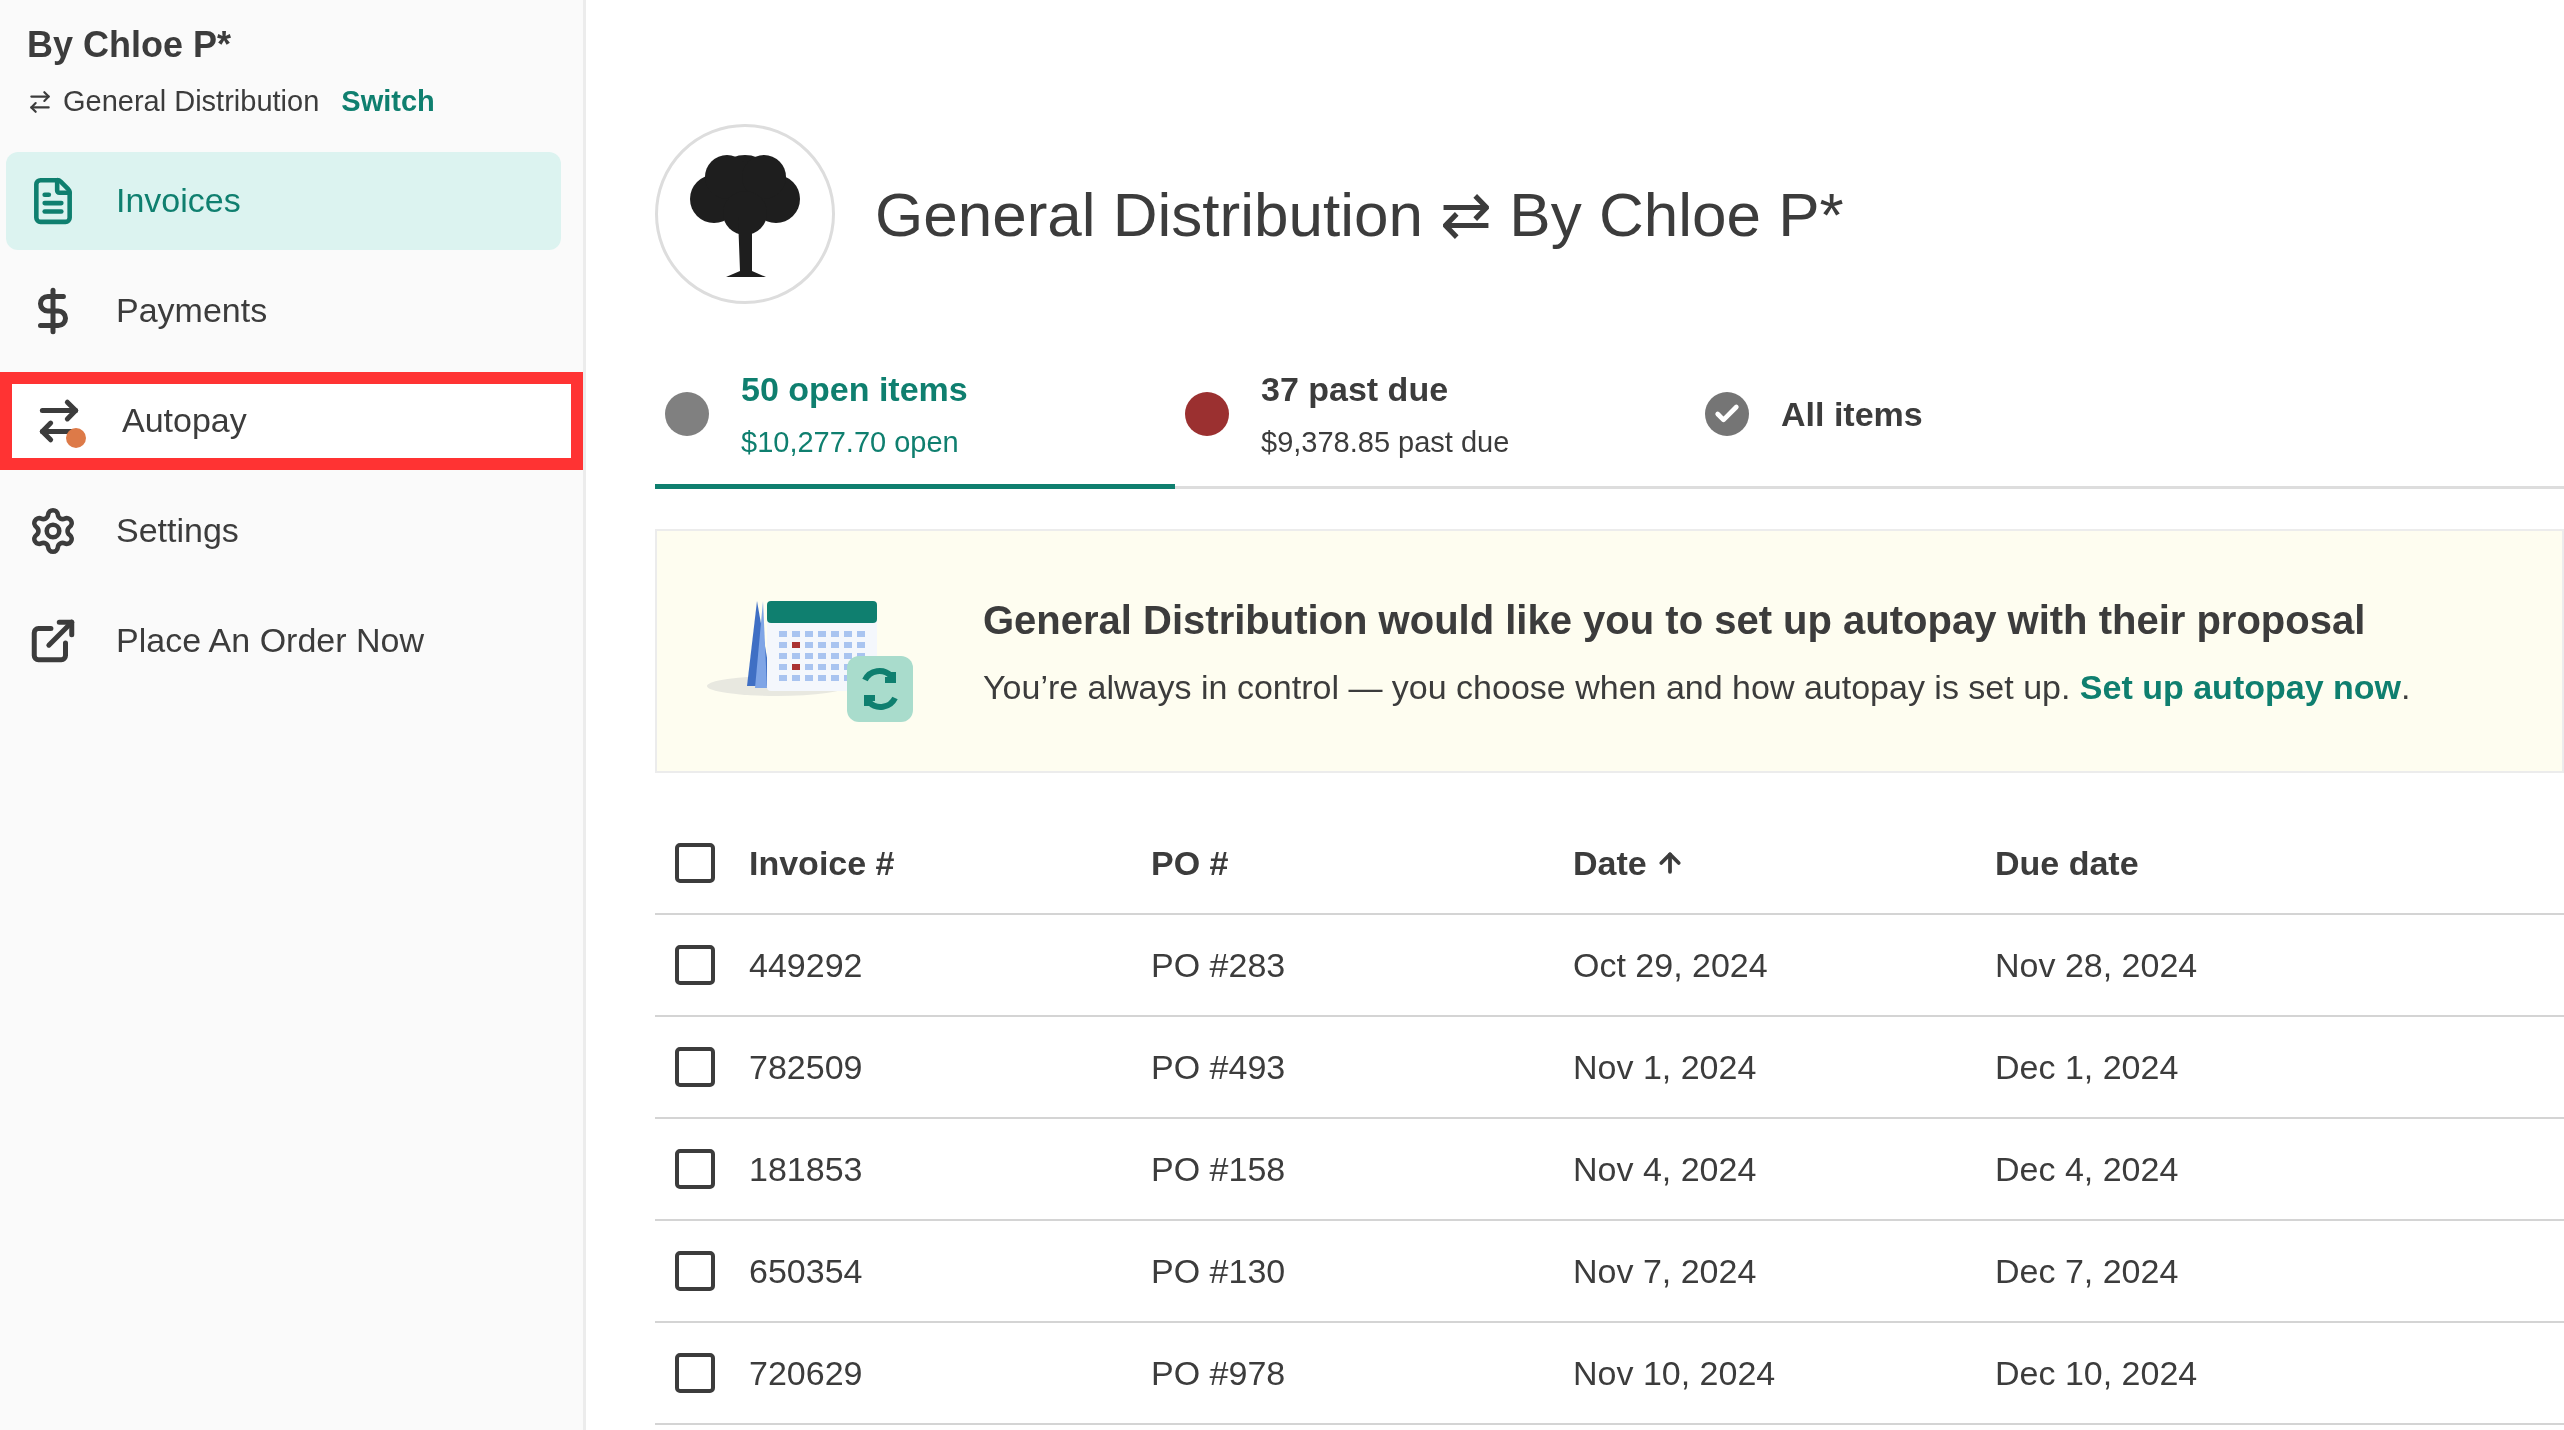  I want to click on account-name: By Chloe P*, so click(130, 45).